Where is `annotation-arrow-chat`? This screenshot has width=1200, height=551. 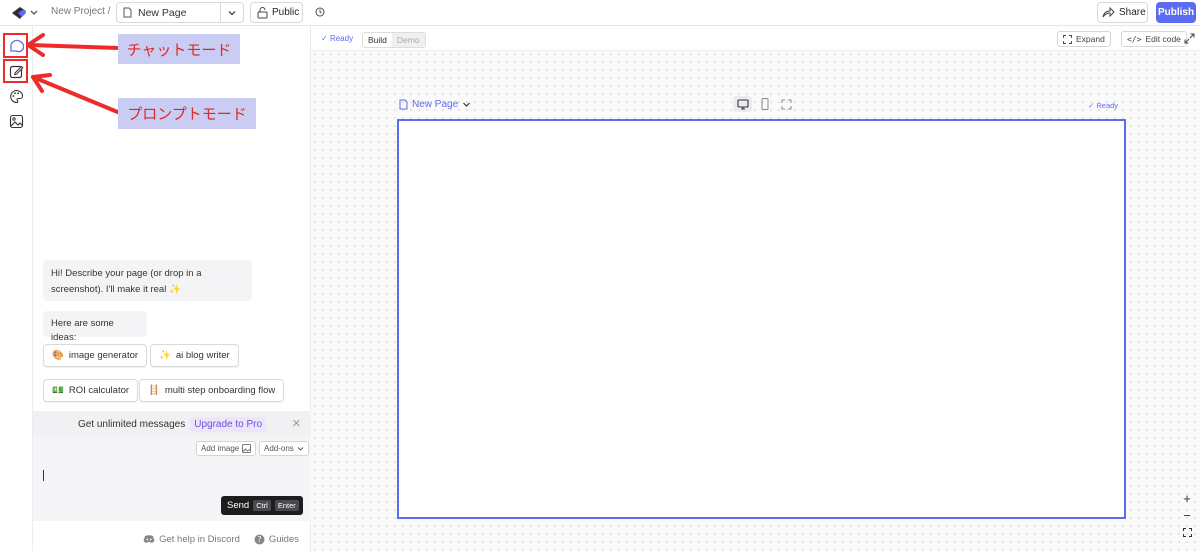 annotation-arrow-chat is located at coordinates (74, 46).